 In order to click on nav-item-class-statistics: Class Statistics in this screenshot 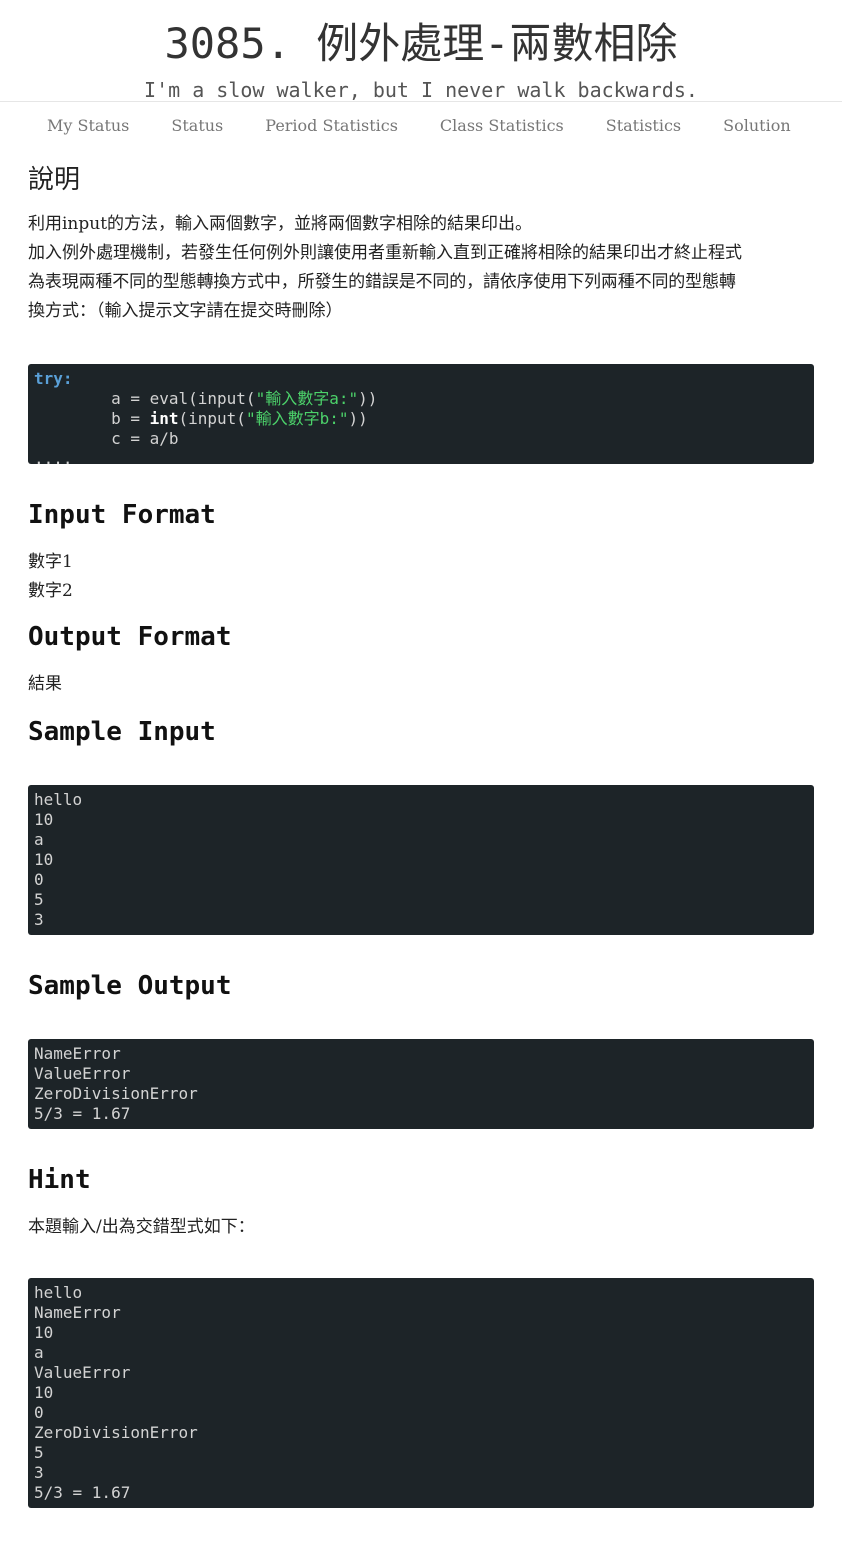, I will do `click(502, 132)`.